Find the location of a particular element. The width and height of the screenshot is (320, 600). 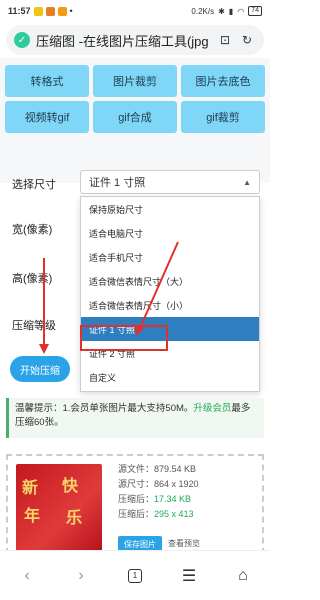

compression-level-label: 压缩等级 is located at coordinates (34, 326).